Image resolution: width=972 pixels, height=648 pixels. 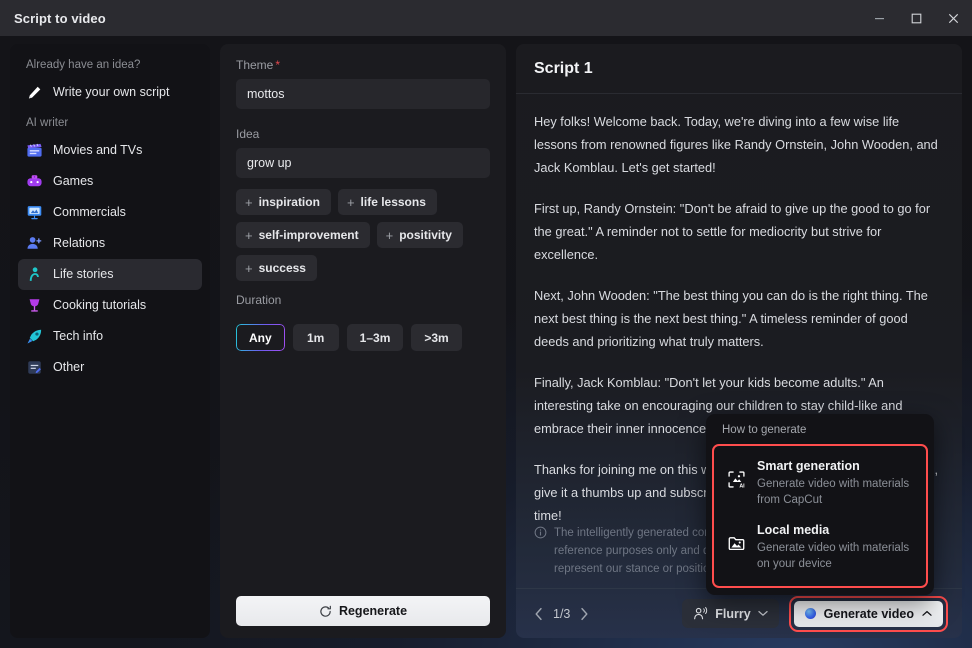 I want to click on idea-tag-chip: + life lessons, so click(x=387, y=202).